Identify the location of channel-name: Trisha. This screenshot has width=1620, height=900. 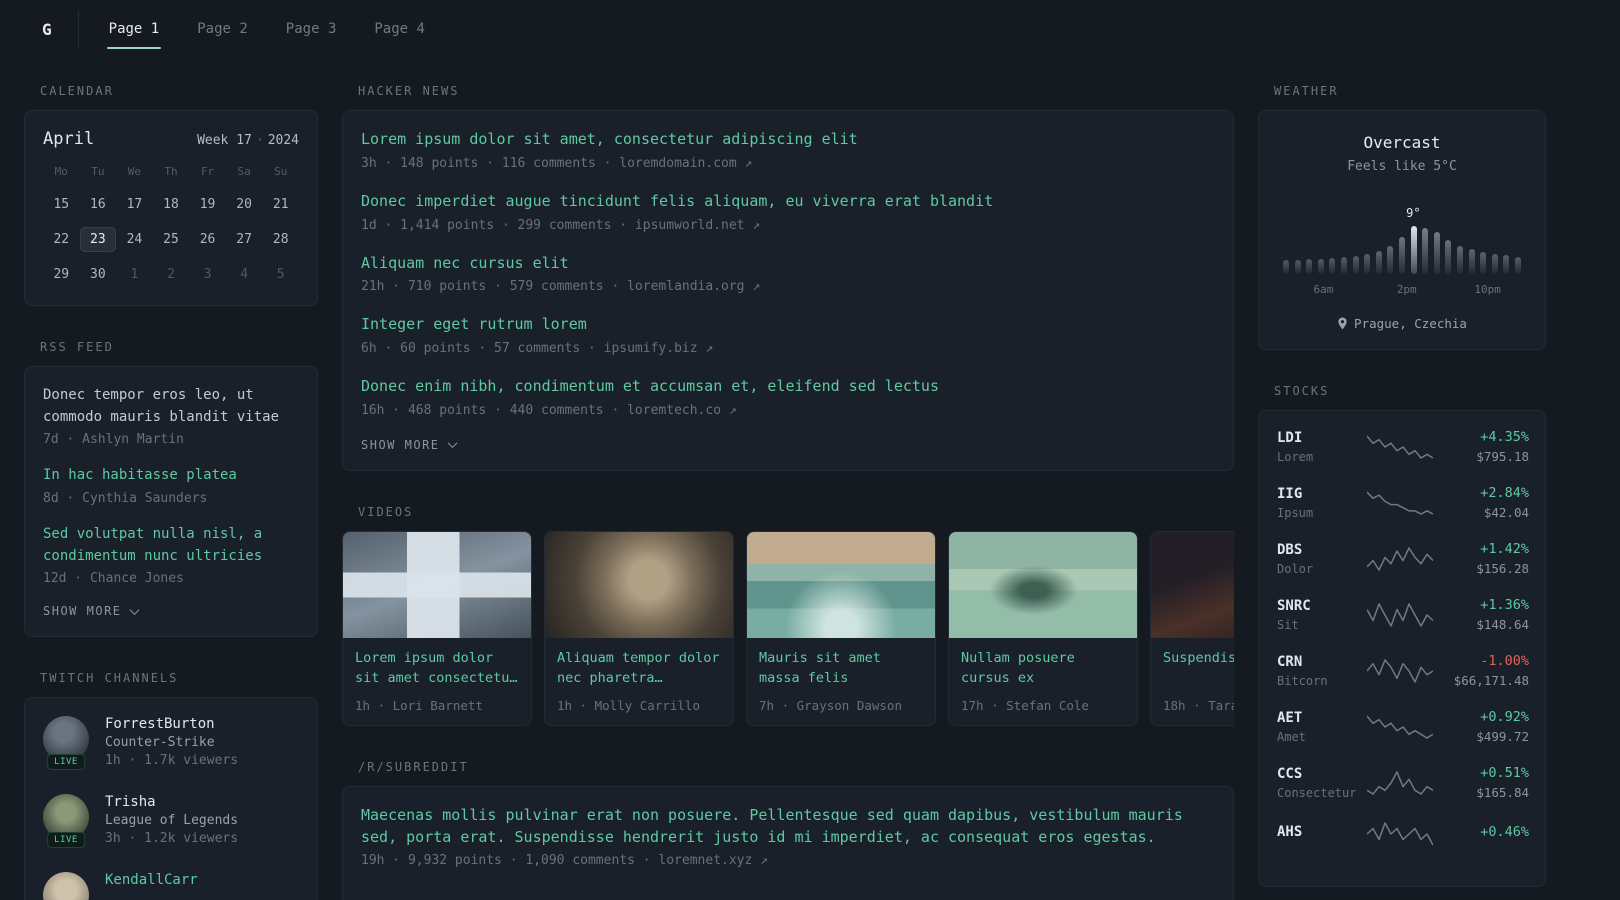
(171, 802).